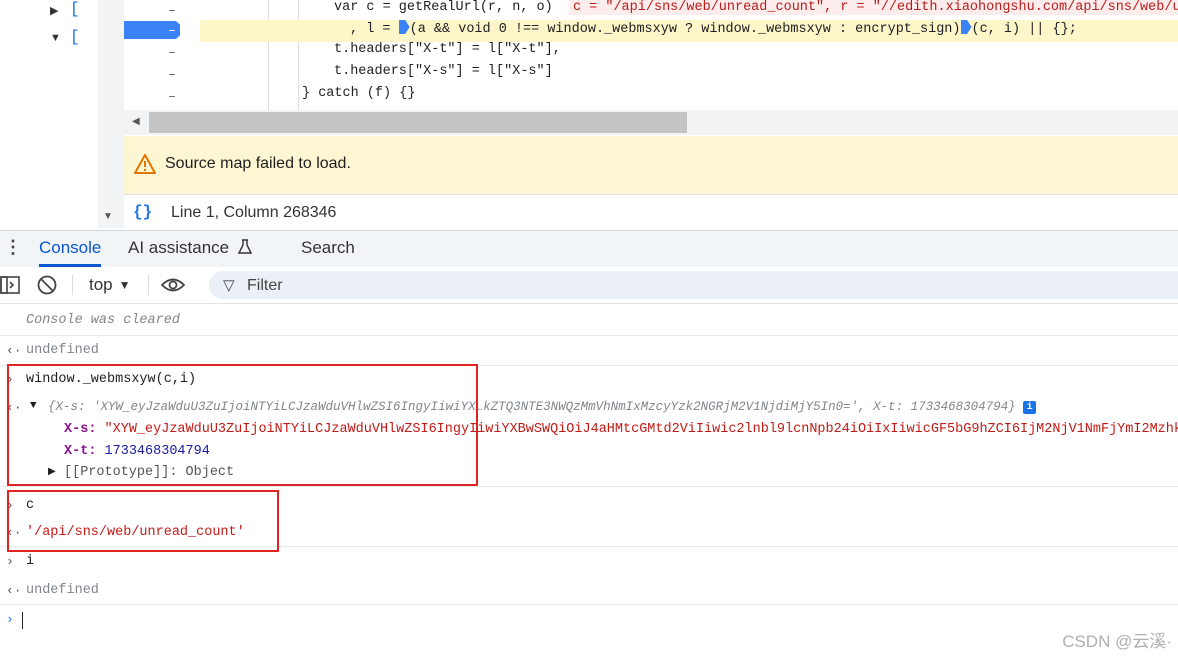 The height and width of the screenshot is (660, 1178). What do you see at coordinates (689, 75) in the screenshot?
I see `code-line: t.headers["X-s"] = l["X-s"]` at bounding box center [689, 75].